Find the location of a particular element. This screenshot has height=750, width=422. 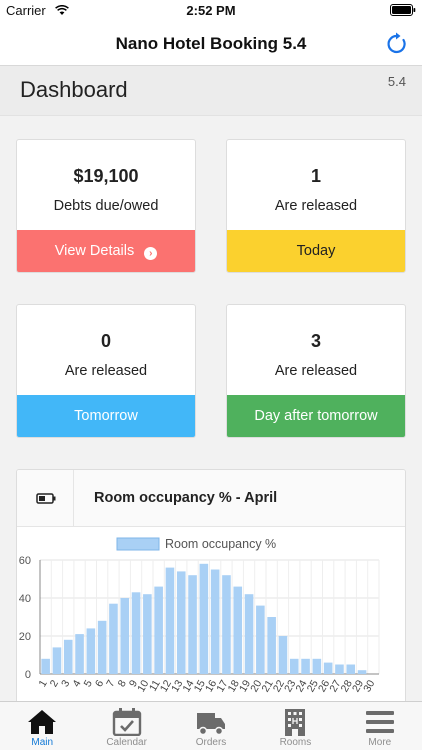

navigation-bar: Nano Hotel Booking 5.4 is located at coordinates (211, 44).